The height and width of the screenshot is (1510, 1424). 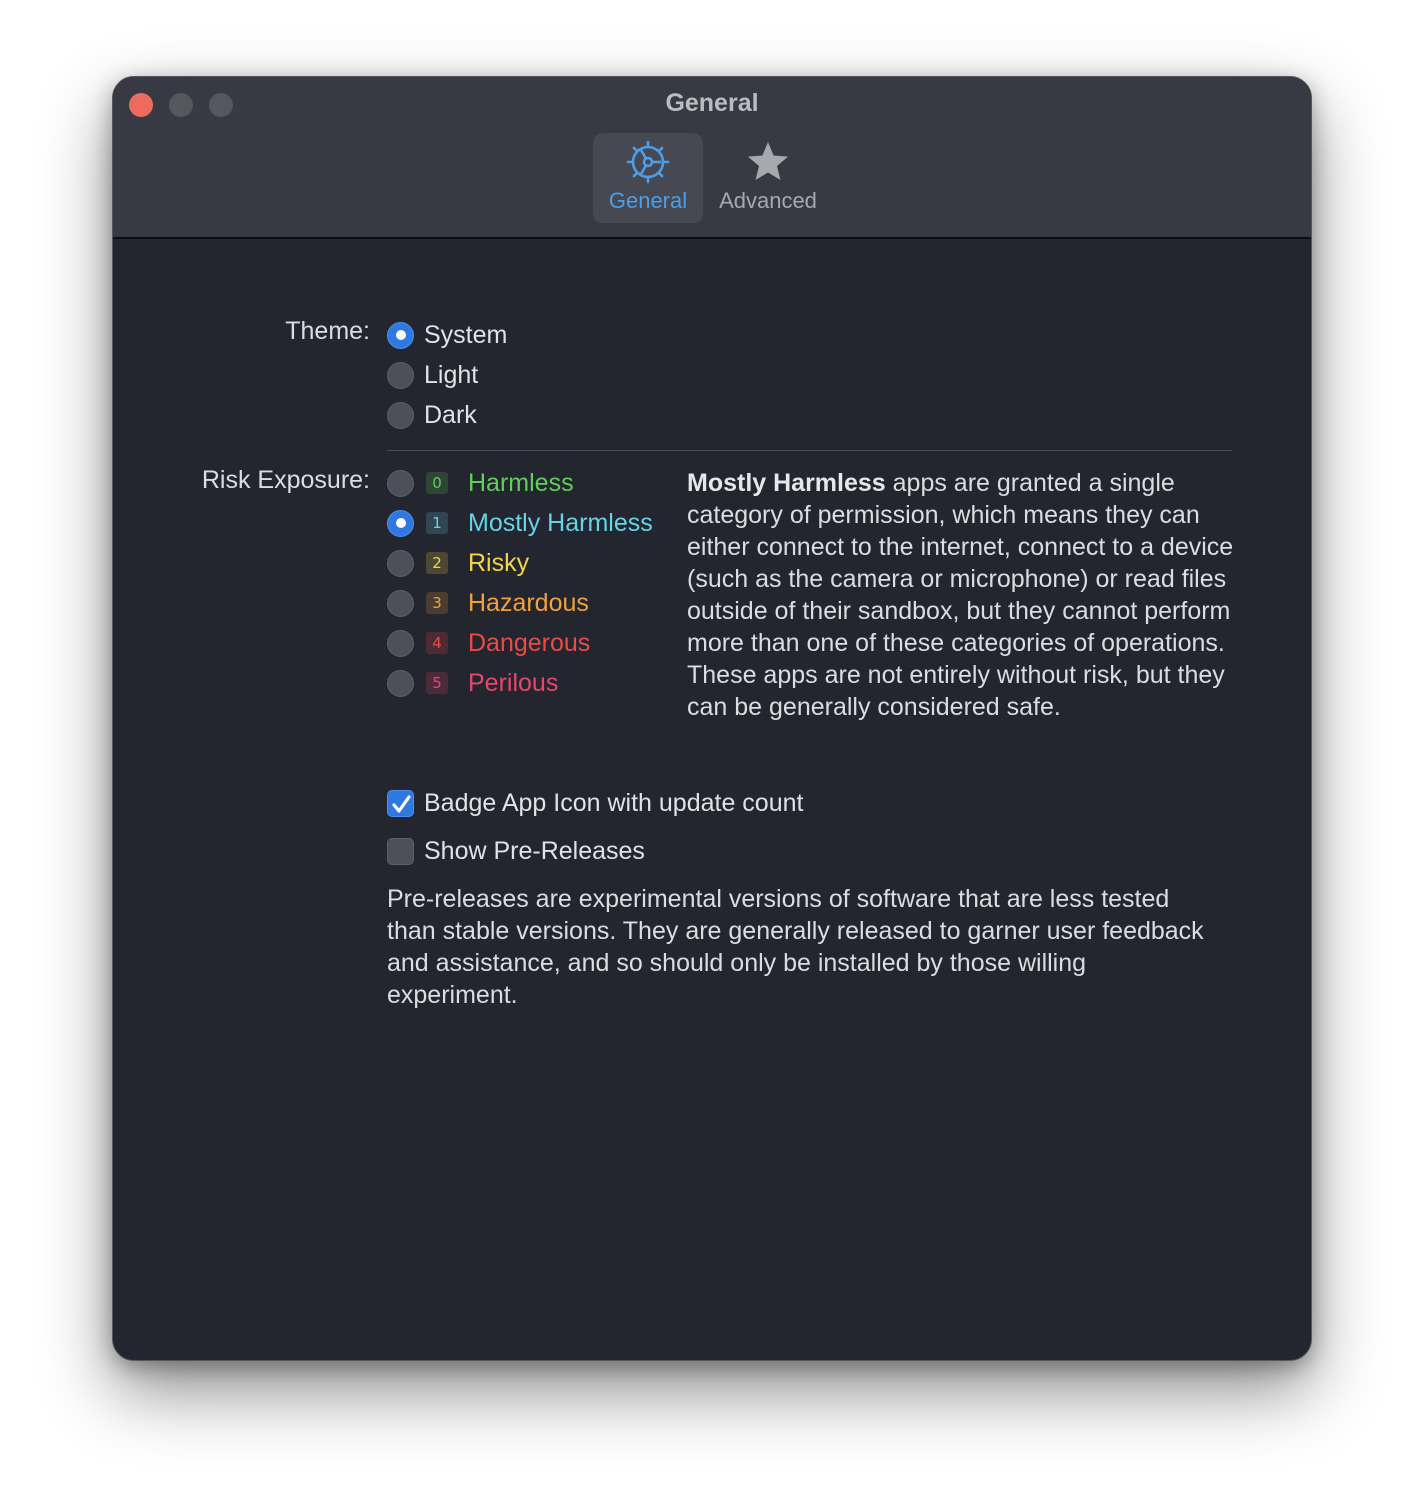 What do you see at coordinates (528, 602) in the screenshot?
I see `risk-option-label: Hazardous` at bounding box center [528, 602].